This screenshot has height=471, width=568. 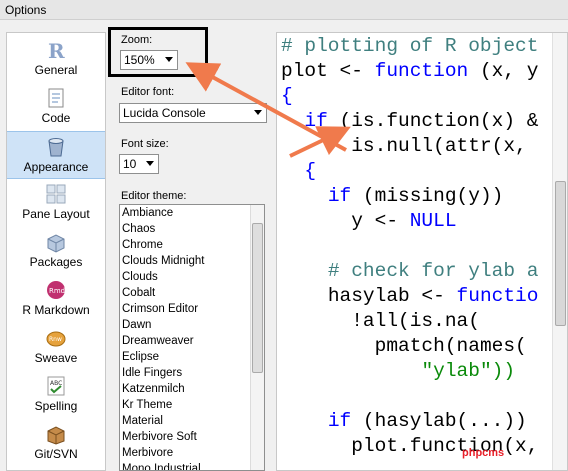 I want to click on code-token: is.null(attr(x,, so click(x=439, y=146).